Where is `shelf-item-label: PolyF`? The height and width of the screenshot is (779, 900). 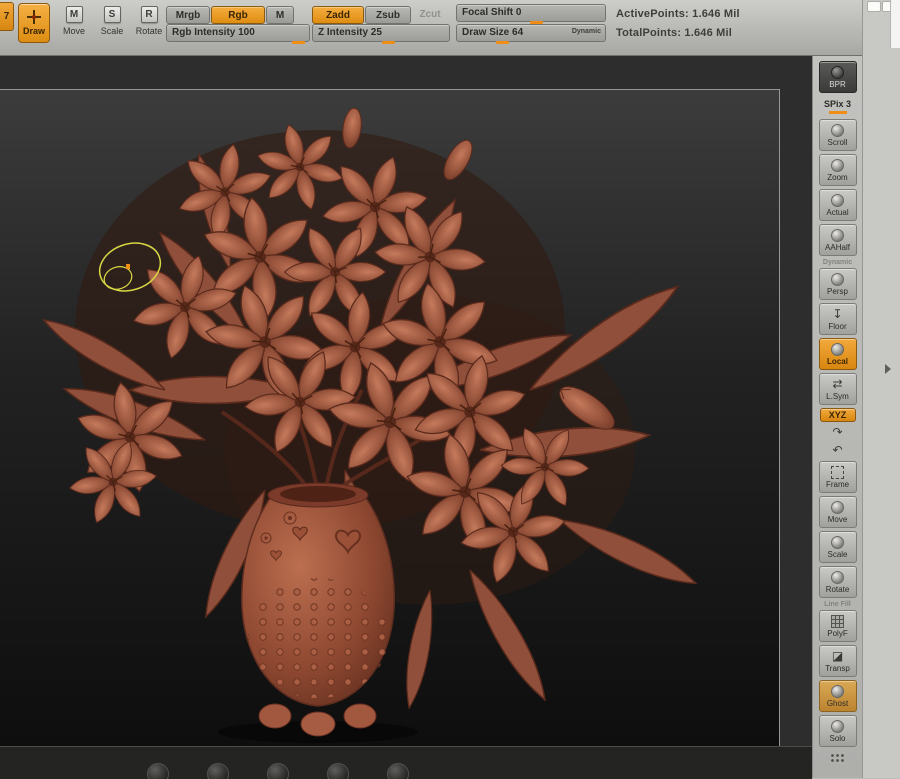 shelf-item-label: PolyF is located at coordinates (837, 633).